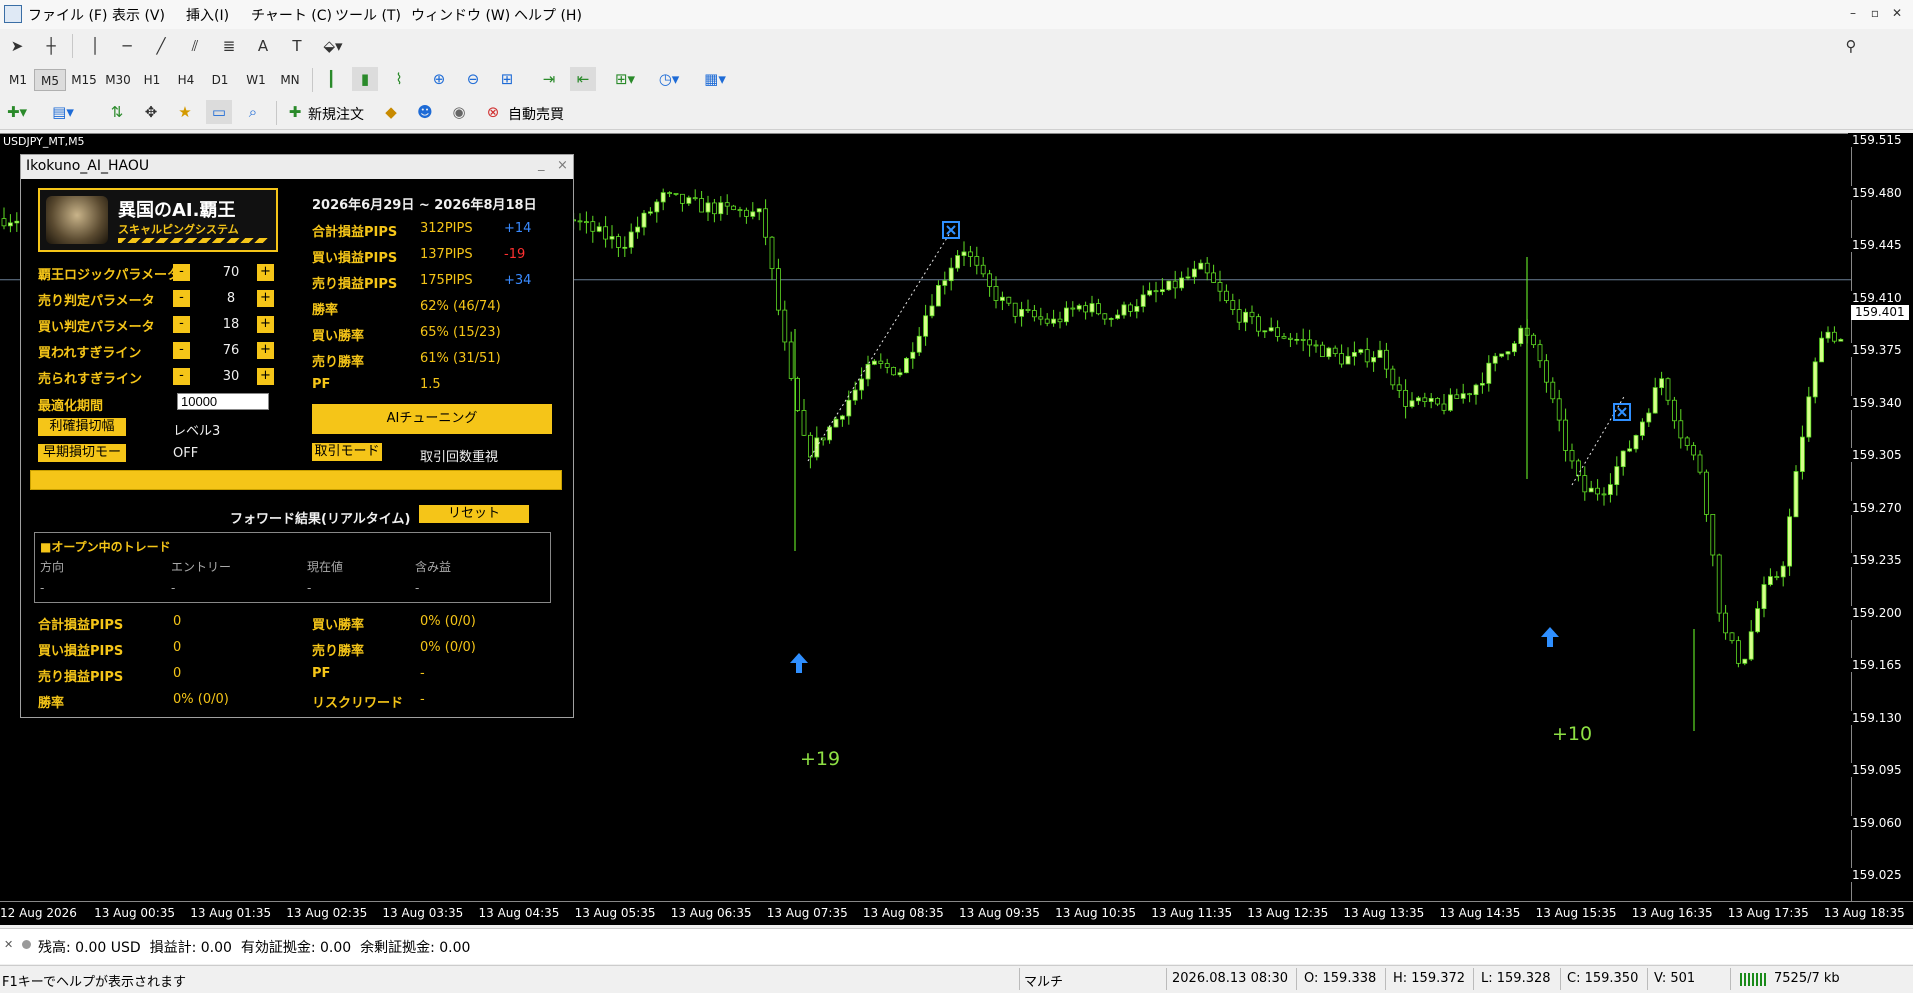 This screenshot has width=1913, height=993. What do you see at coordinates (493, 112) in the screenshot?
I see `auto-trade-icon: ⊗` at bounding box center [493, 112].